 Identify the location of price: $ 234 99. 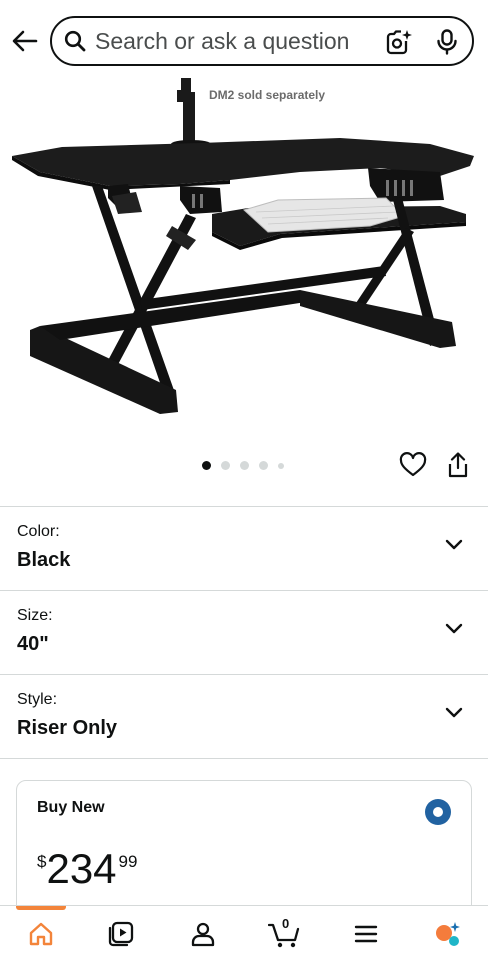
(87, 869).